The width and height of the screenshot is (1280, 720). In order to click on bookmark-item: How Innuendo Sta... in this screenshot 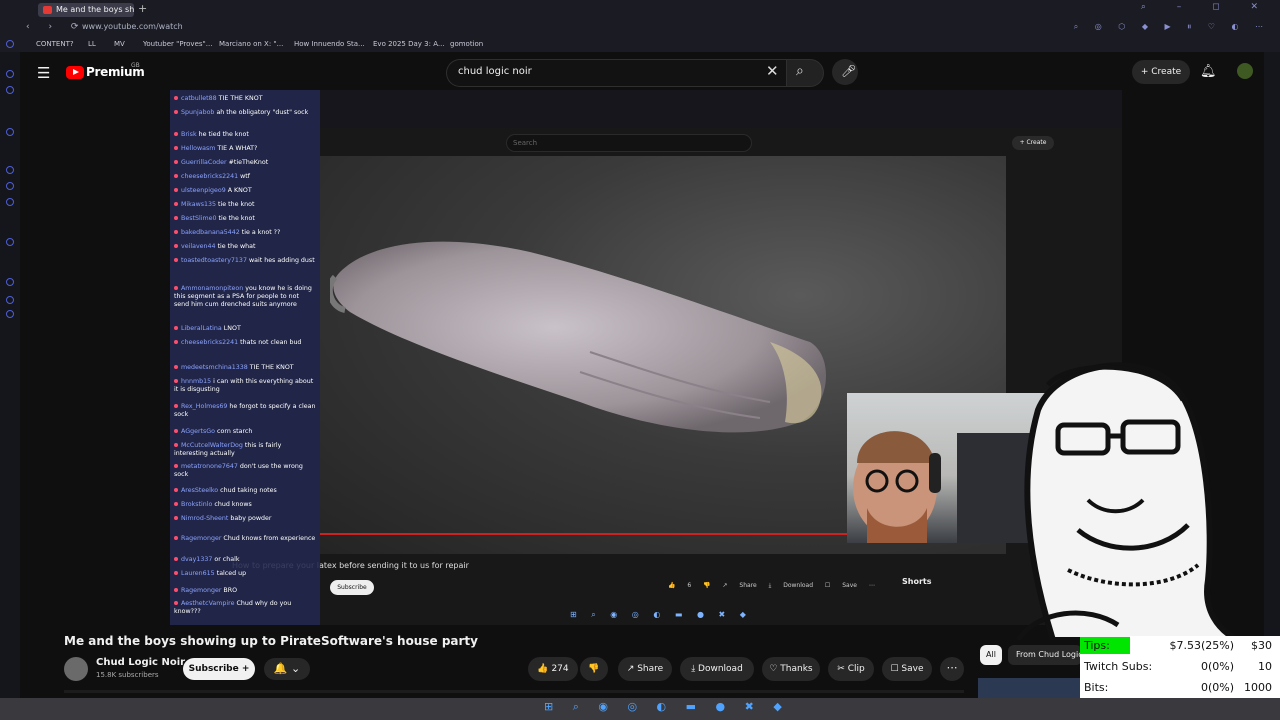, I will do `click(329, 44)`.